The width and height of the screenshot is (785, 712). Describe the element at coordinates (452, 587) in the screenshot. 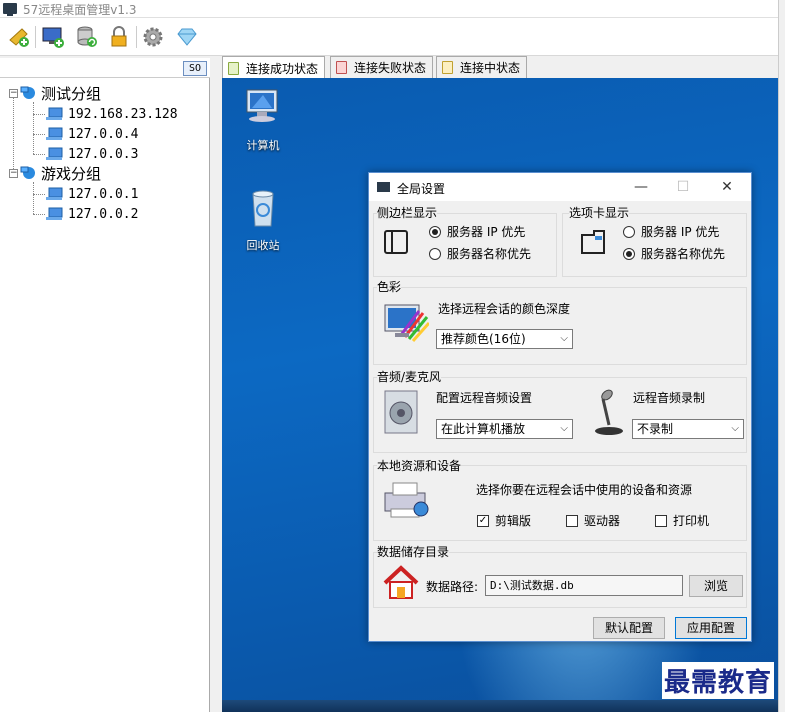

I see `storage-path-label: 数据路径:` at that location.